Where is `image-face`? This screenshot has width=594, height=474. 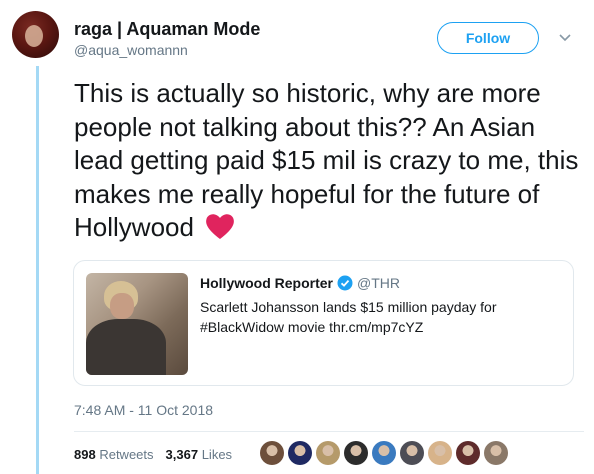 image-face is located at coordinates (122, 306).